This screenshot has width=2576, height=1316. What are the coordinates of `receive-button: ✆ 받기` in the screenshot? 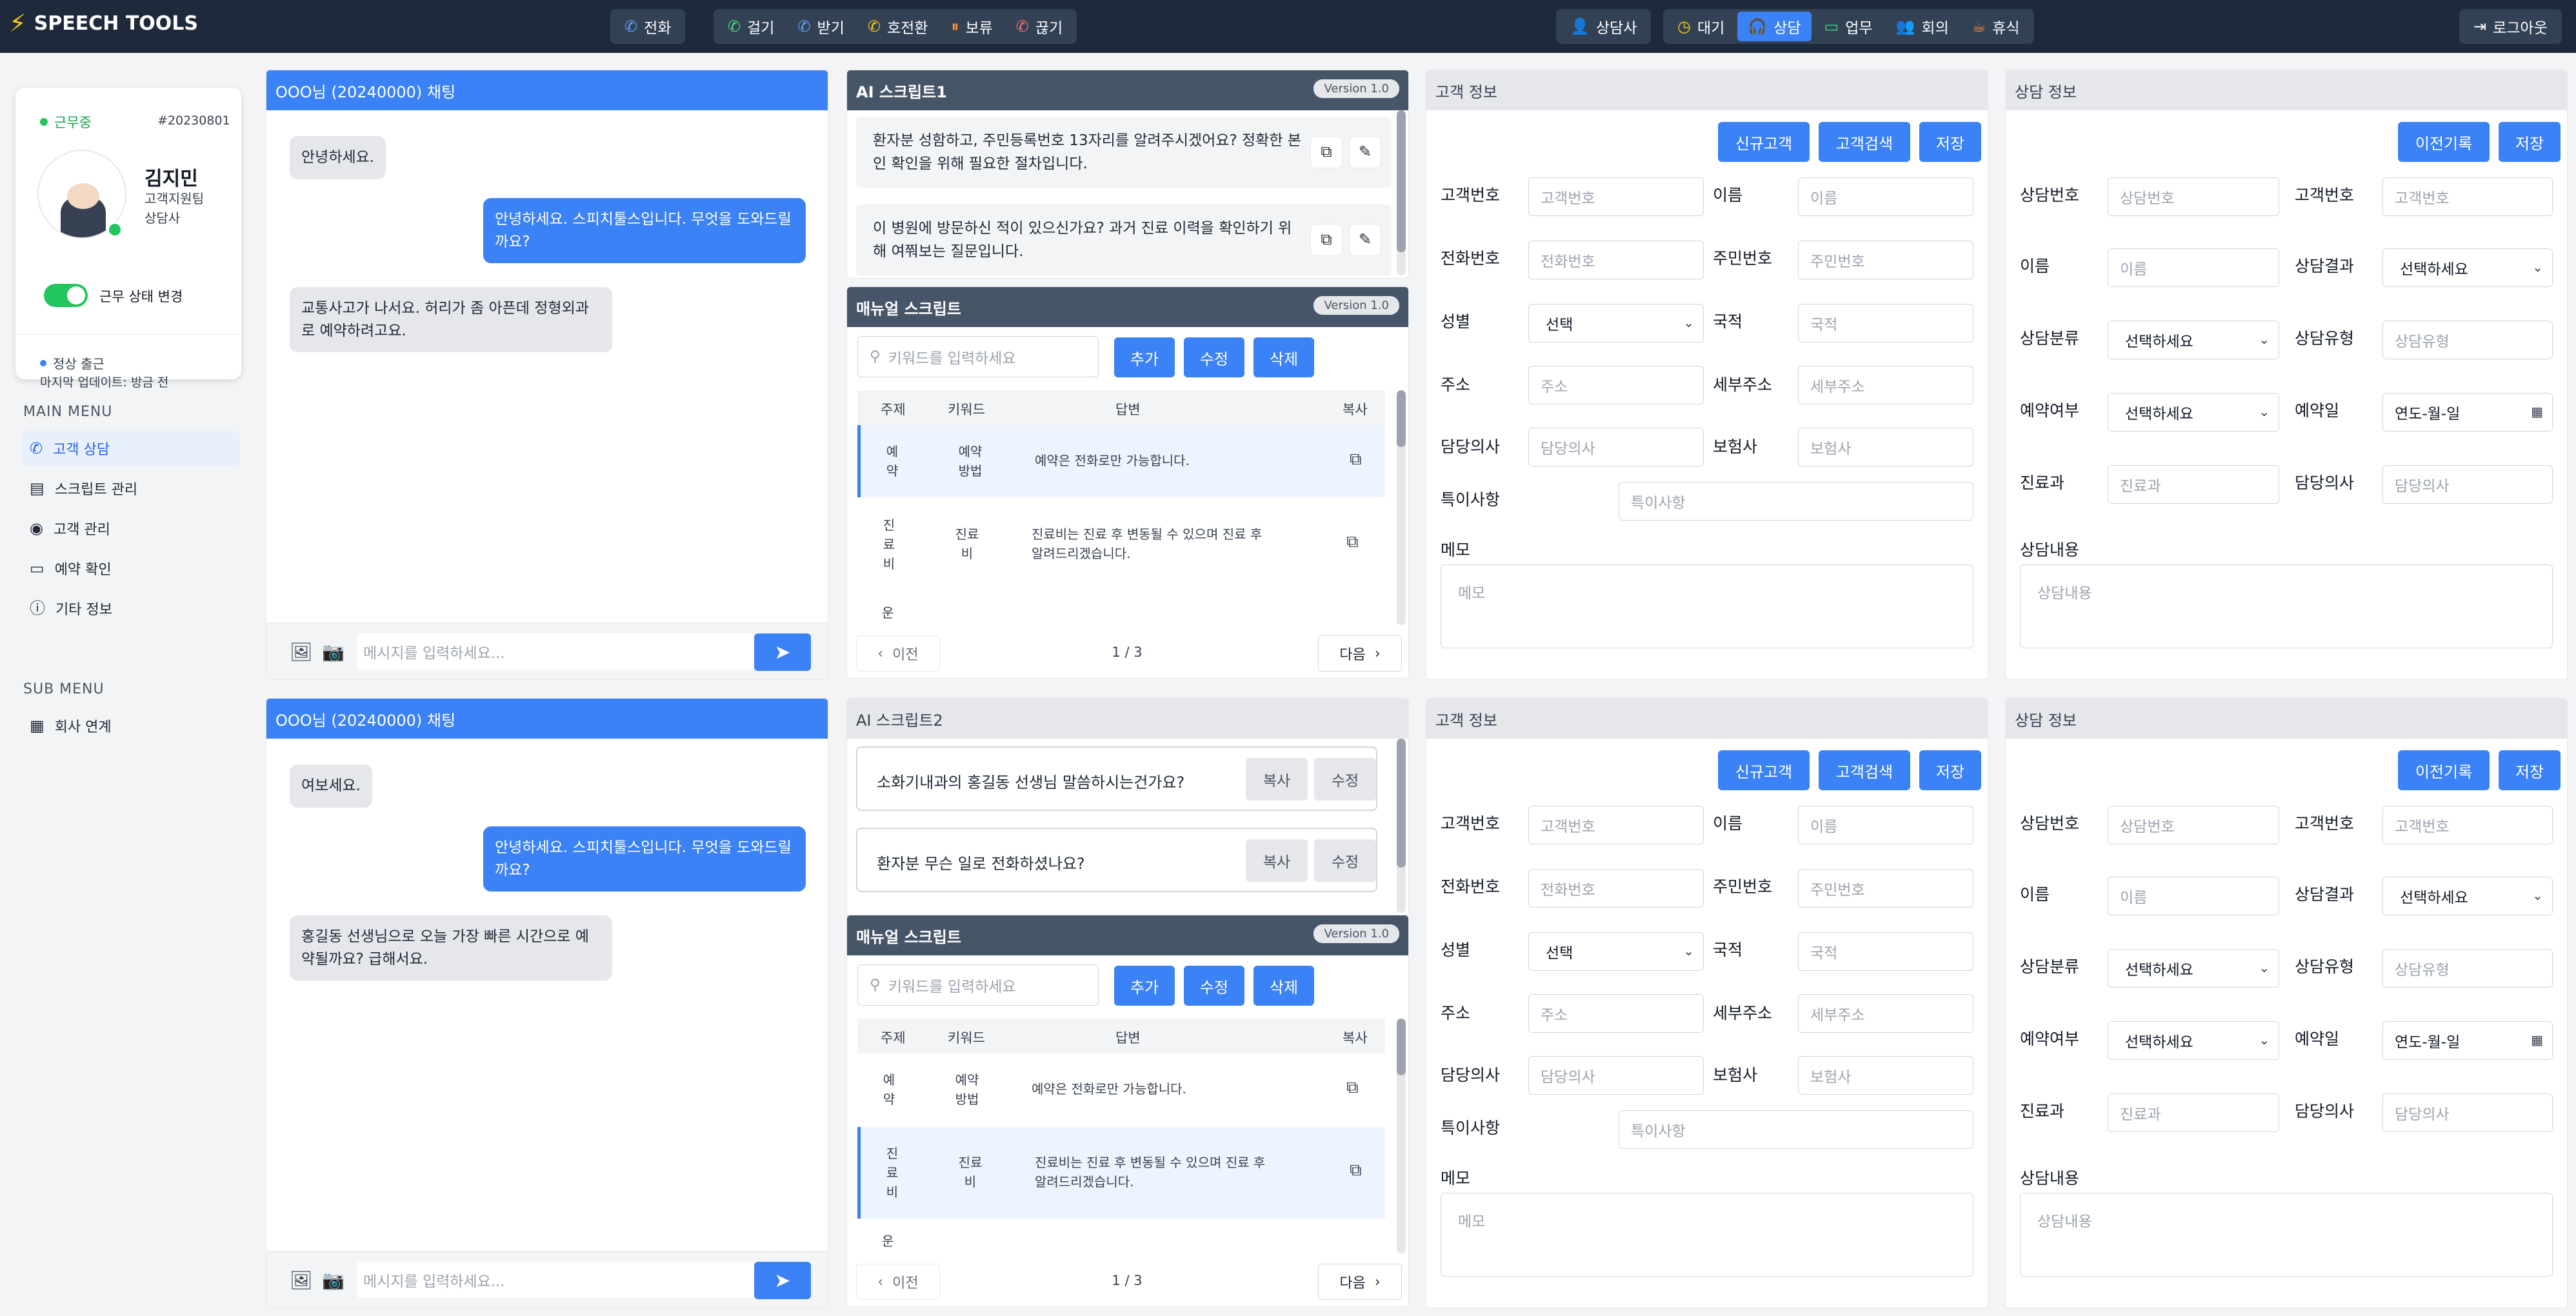 It's located at (820, 27).